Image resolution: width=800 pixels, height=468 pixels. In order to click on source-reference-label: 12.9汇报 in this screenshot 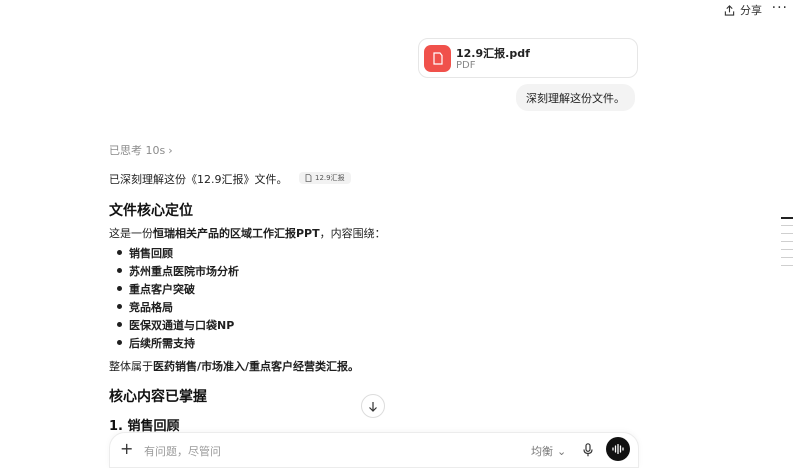, I will do `click(330, 178)`.